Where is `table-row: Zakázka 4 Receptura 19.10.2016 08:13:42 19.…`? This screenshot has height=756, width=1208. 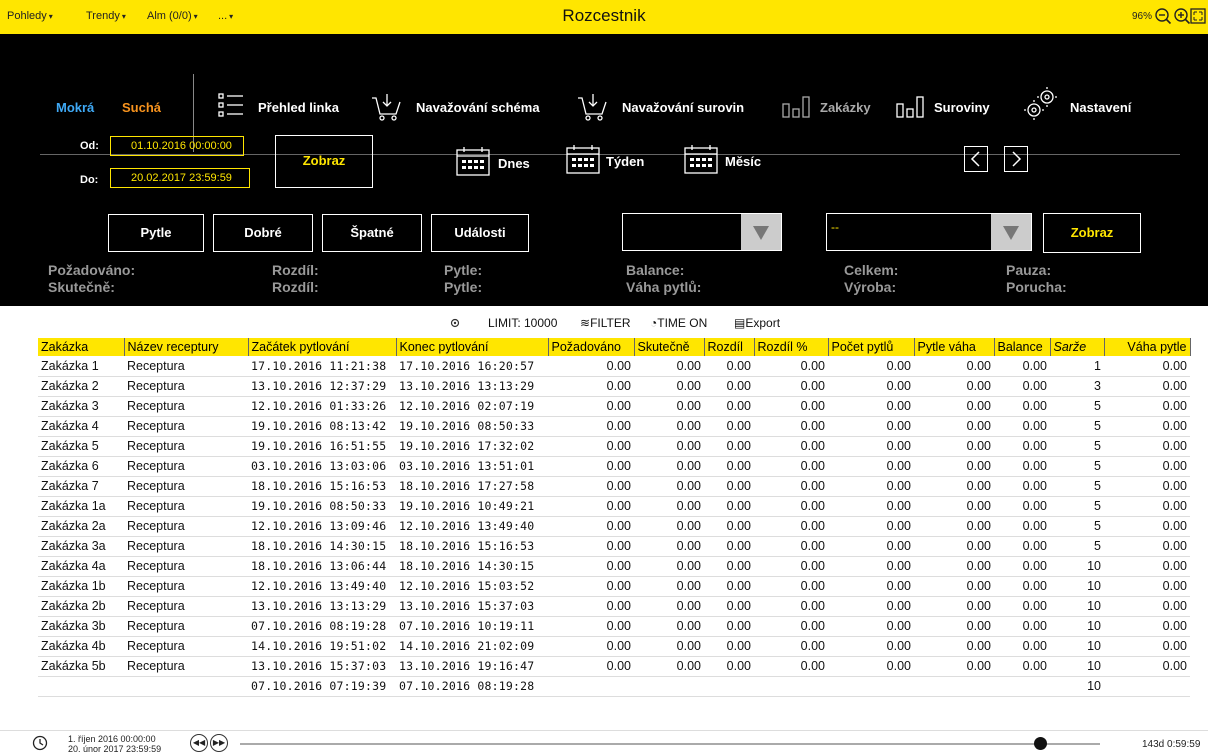
table-row: Zakázka 4 Receptura 19.10.2016 08:13:42 19.… is located at coordinates (614, 426).